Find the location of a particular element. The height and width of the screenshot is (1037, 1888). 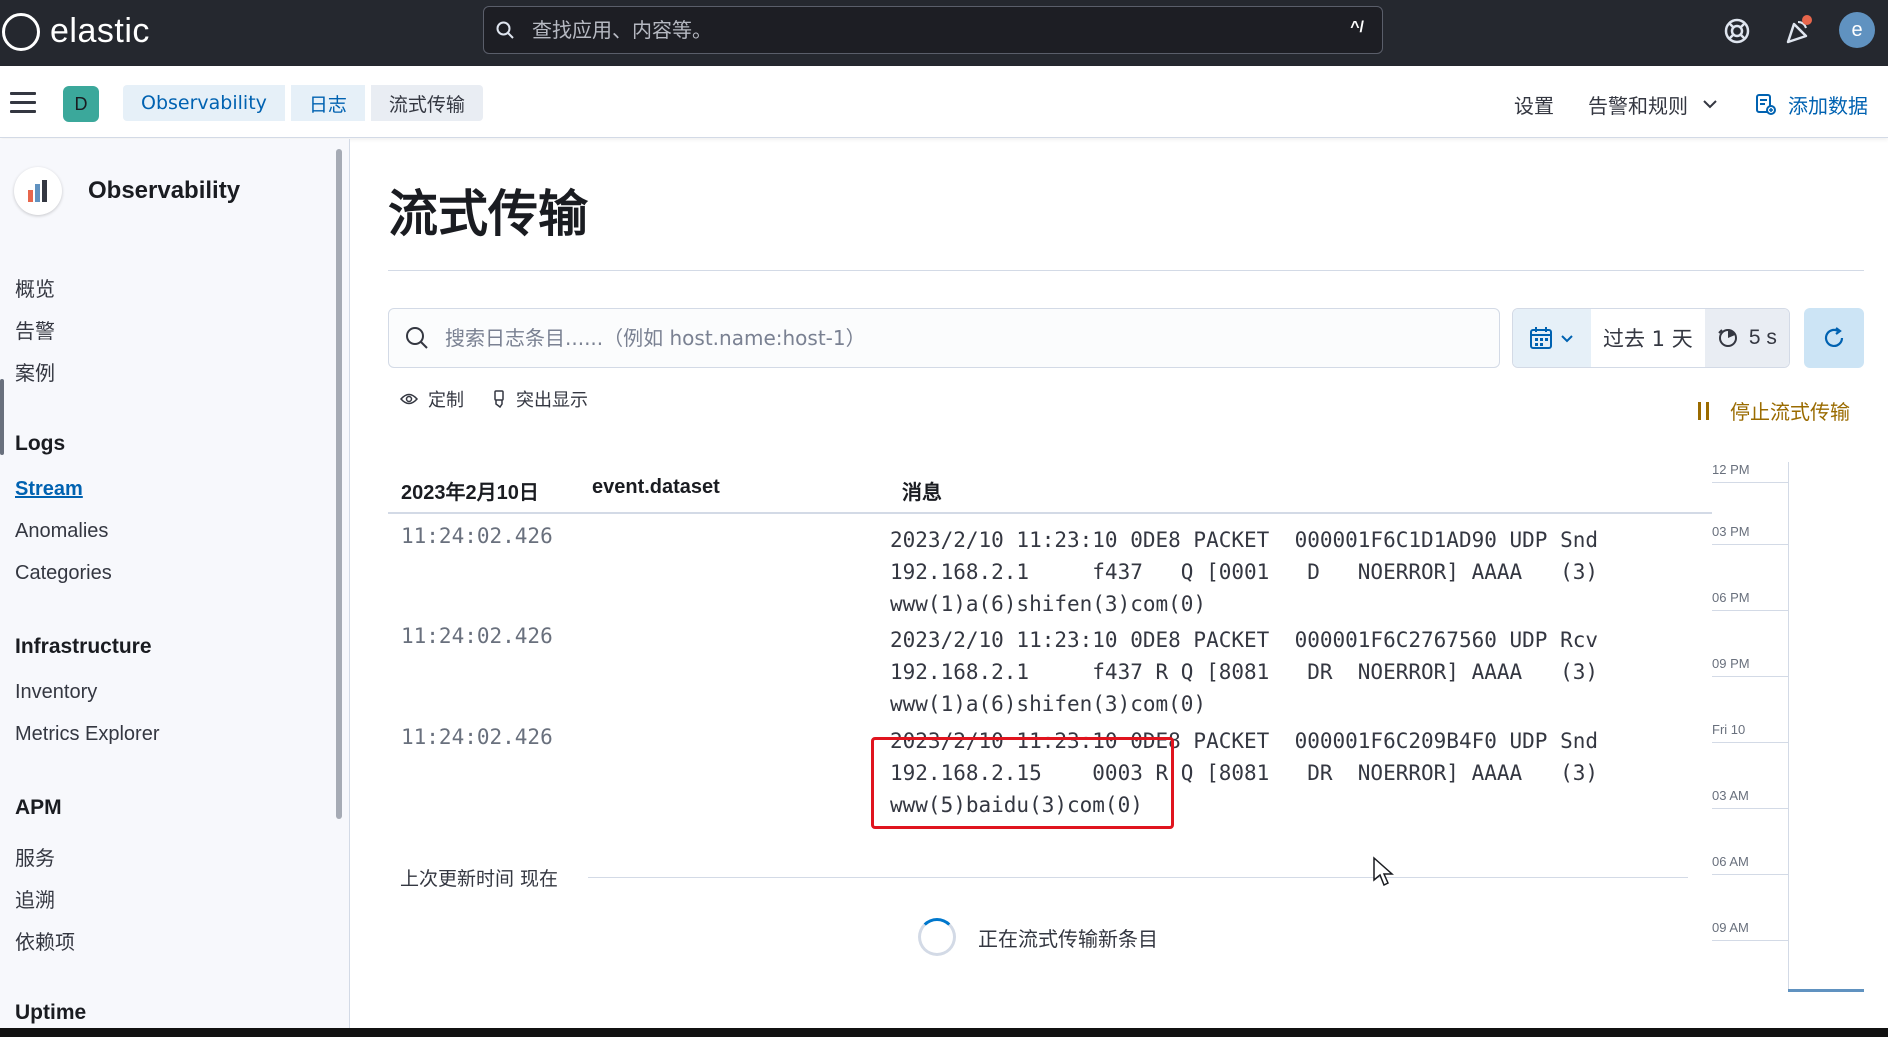

header-actions: 设置 告警和规则 添加数据 is located at coordinates (1674, 104).